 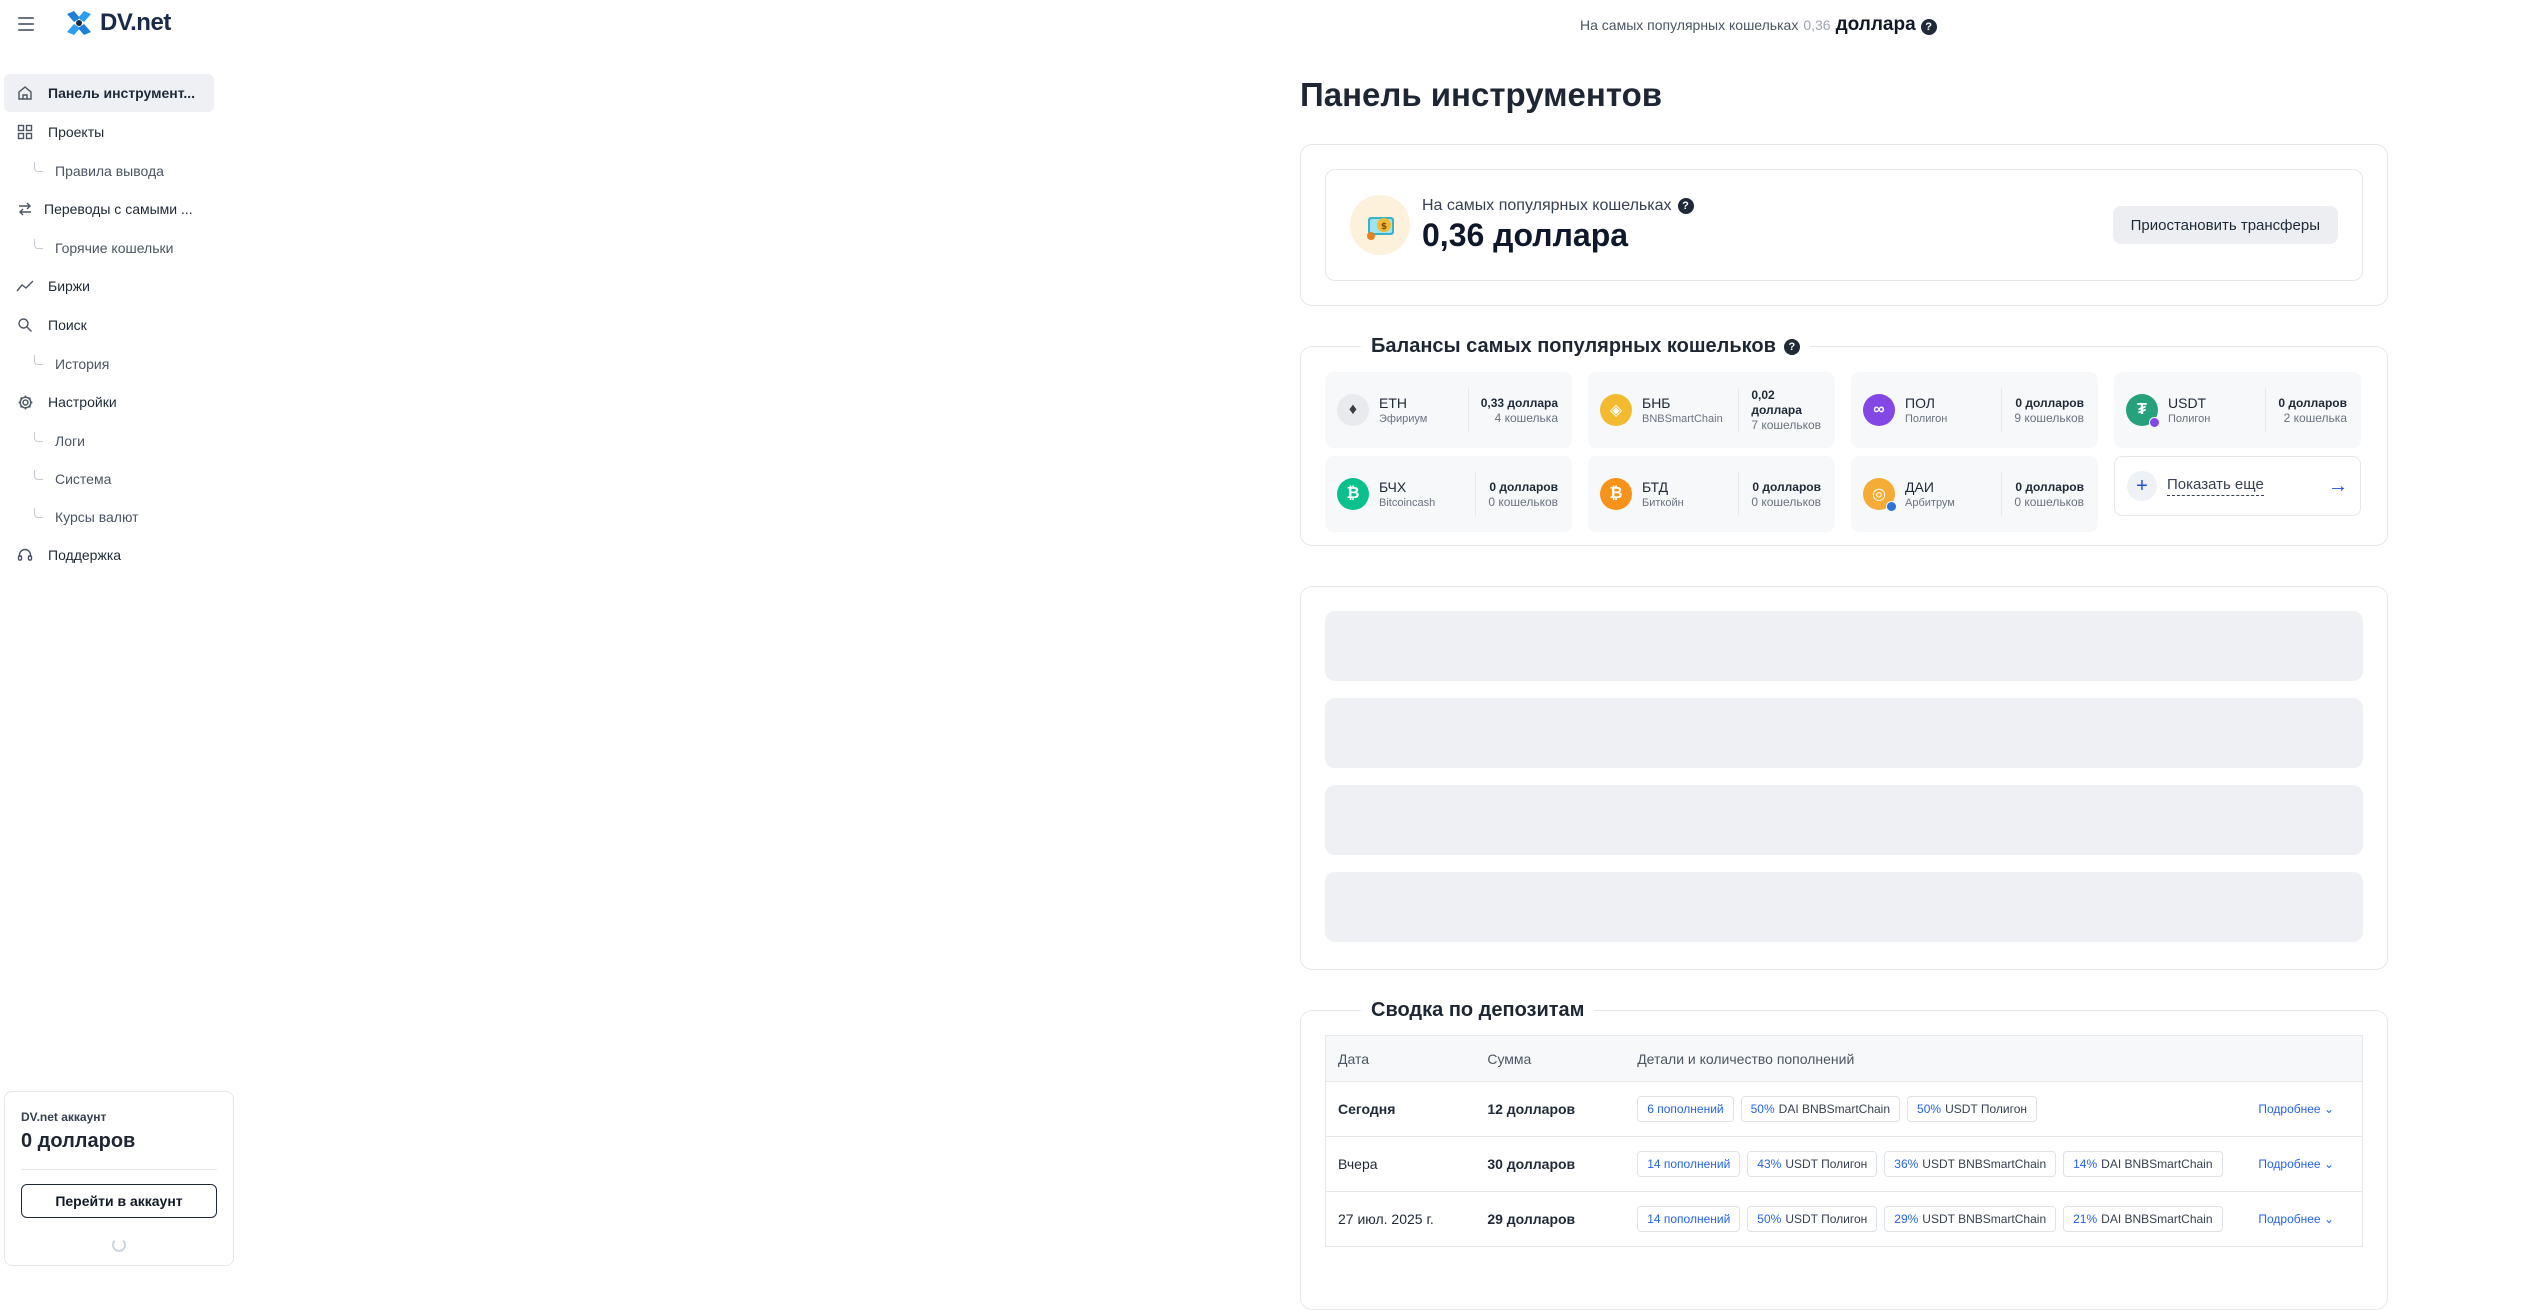 I want to click on deposit-share-chip: 36% USDT BNBSmartChain, so click(x=1970, y=1164).